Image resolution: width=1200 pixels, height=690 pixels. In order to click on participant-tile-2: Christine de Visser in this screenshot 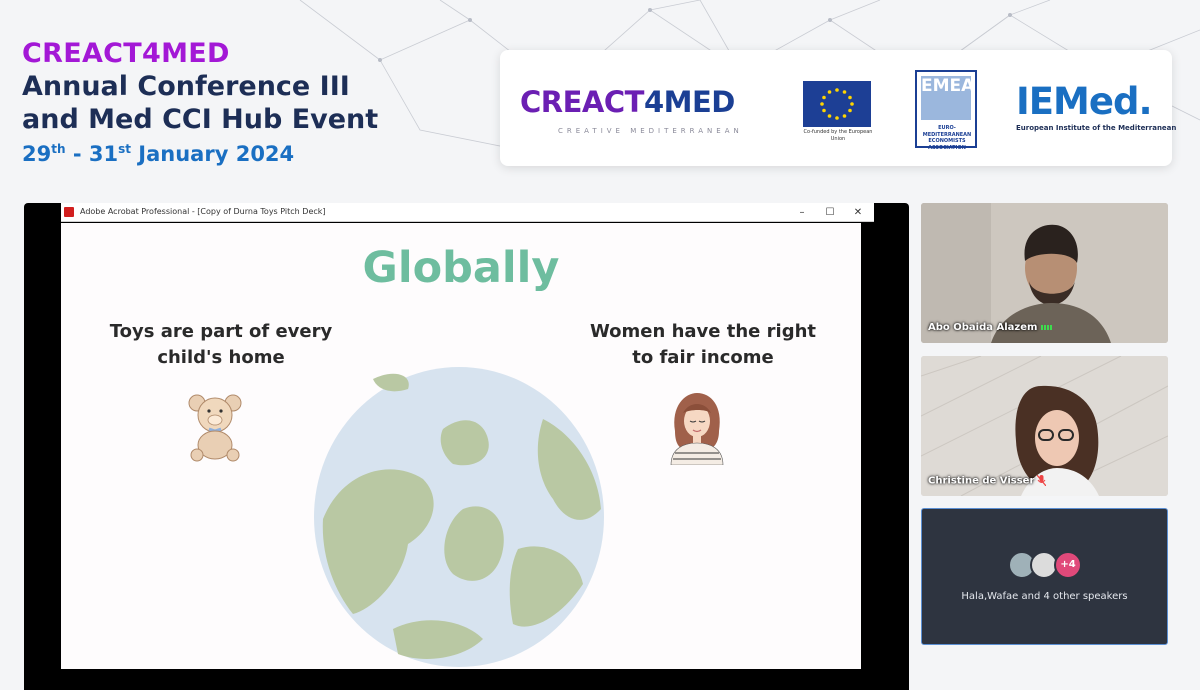, I will do `click(1044, 426)`.